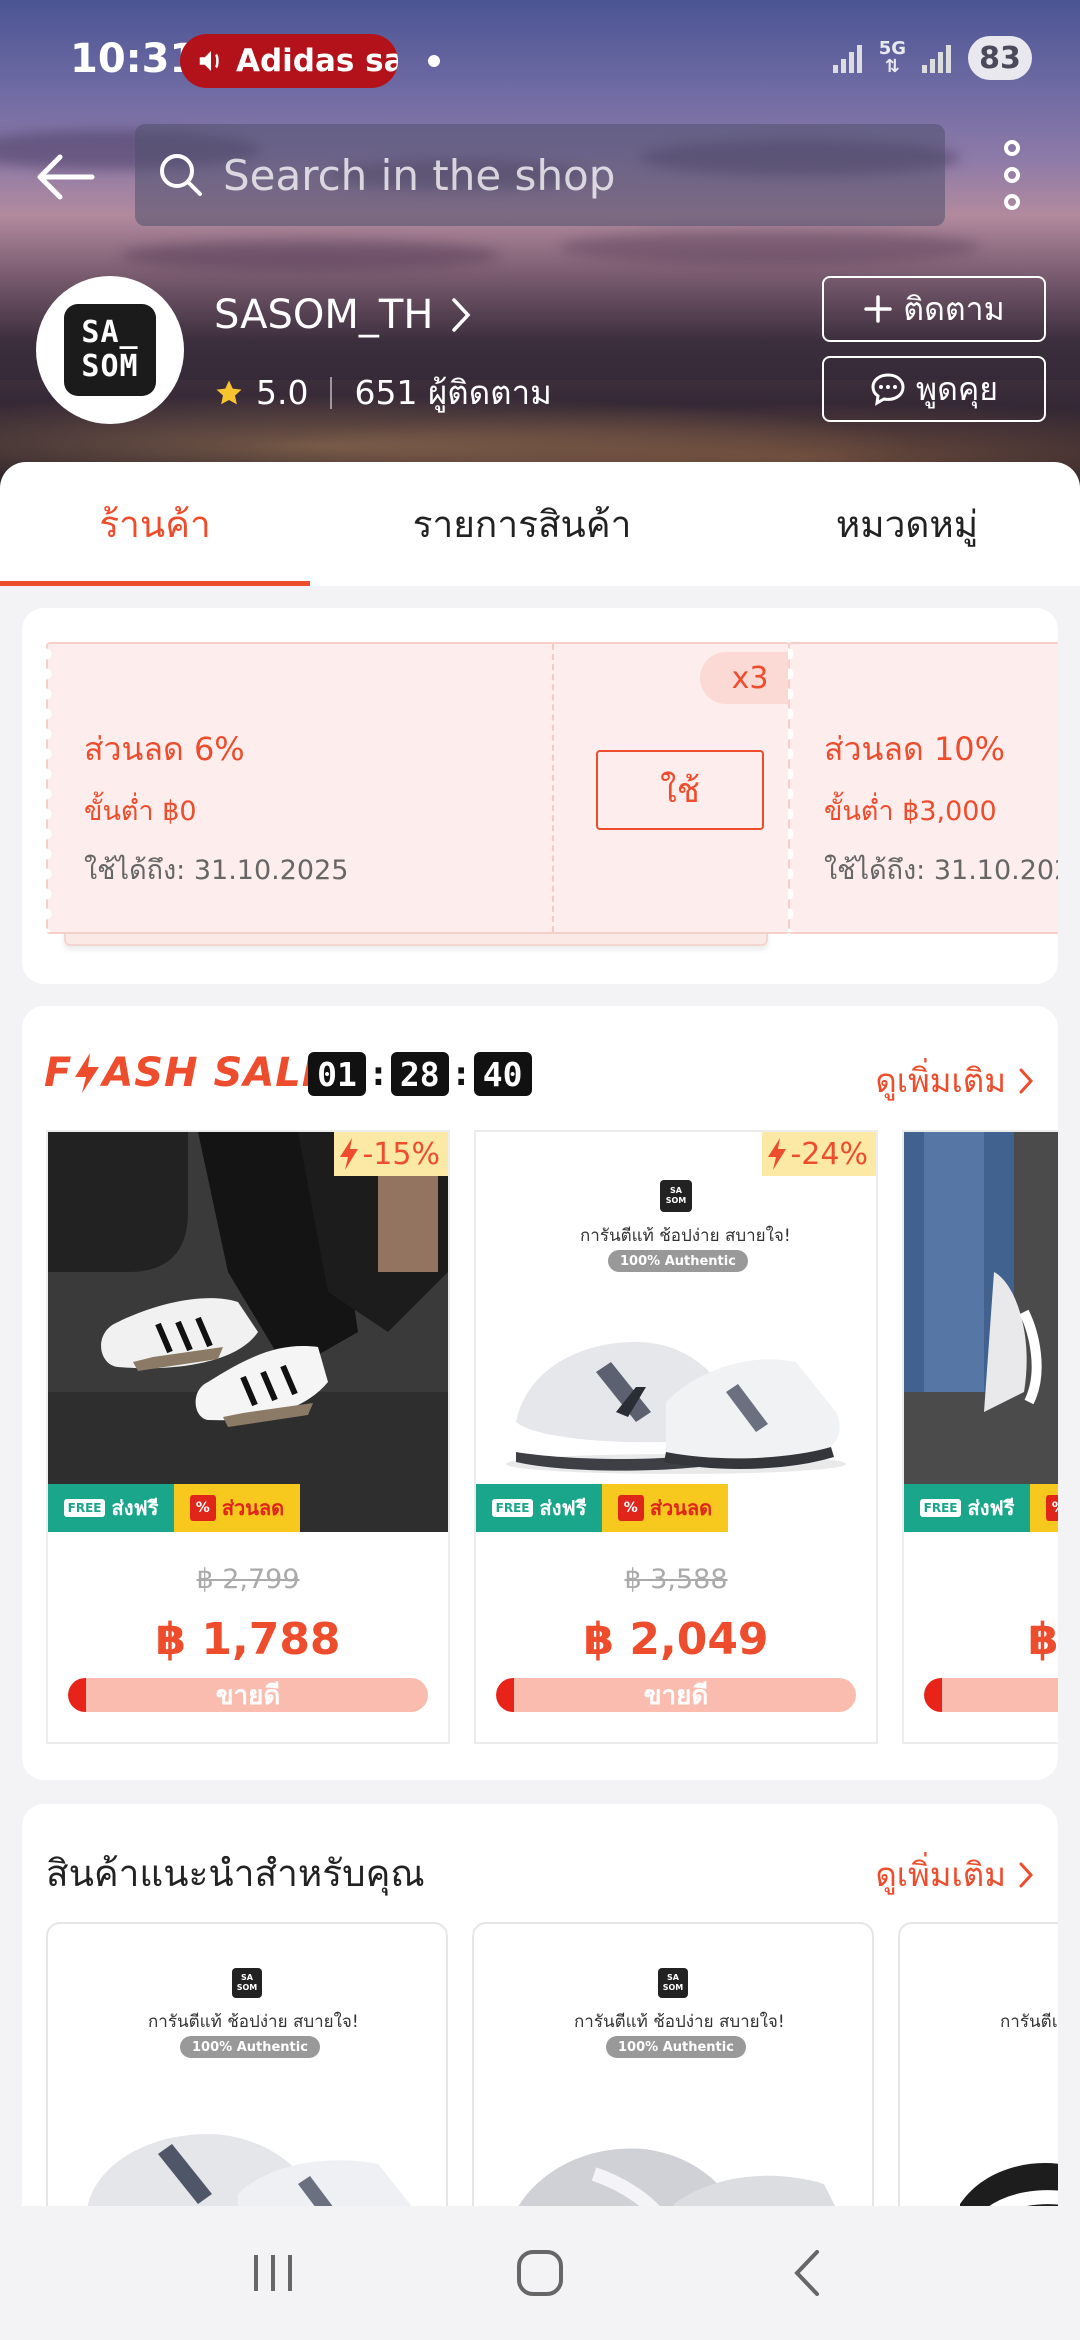  I want to click on voucher-divider, so click(553, 788).